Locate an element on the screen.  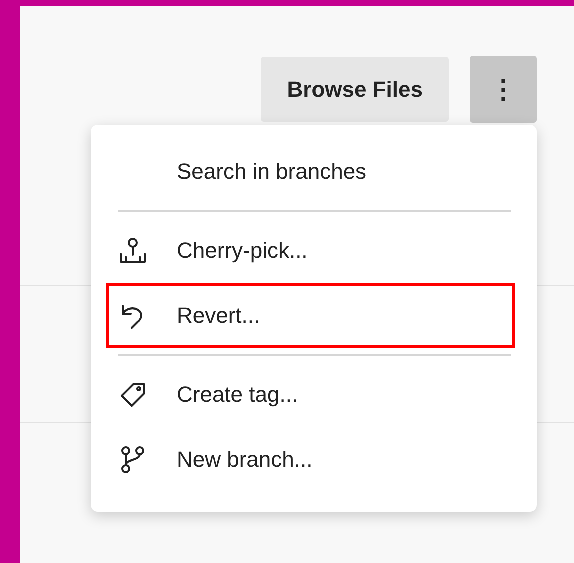
cherry-pick-icon is located at coordinates (133, 251).